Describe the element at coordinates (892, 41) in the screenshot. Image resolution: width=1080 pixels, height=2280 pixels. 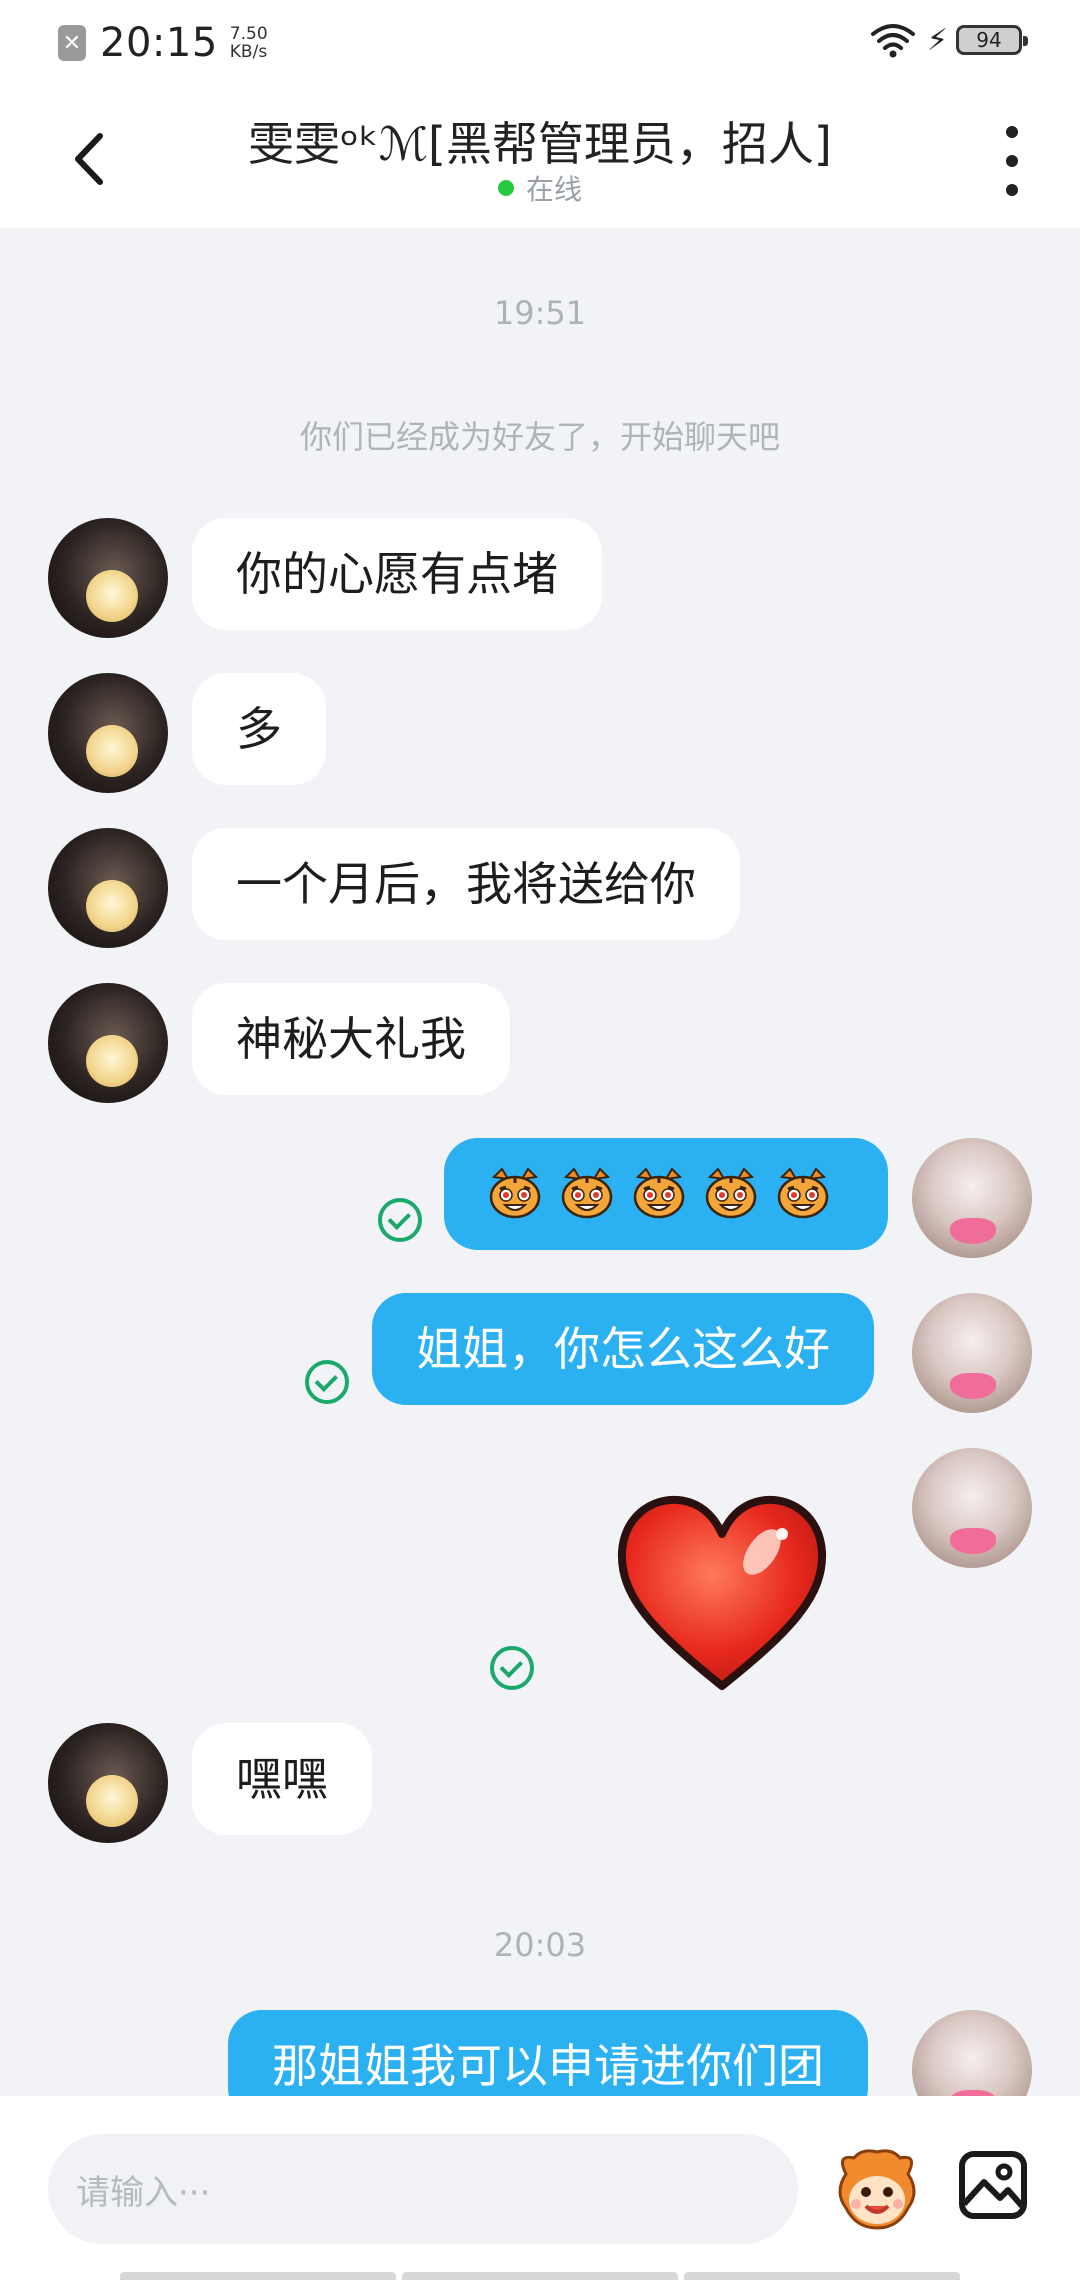
I see `wifi-icon` at that location.